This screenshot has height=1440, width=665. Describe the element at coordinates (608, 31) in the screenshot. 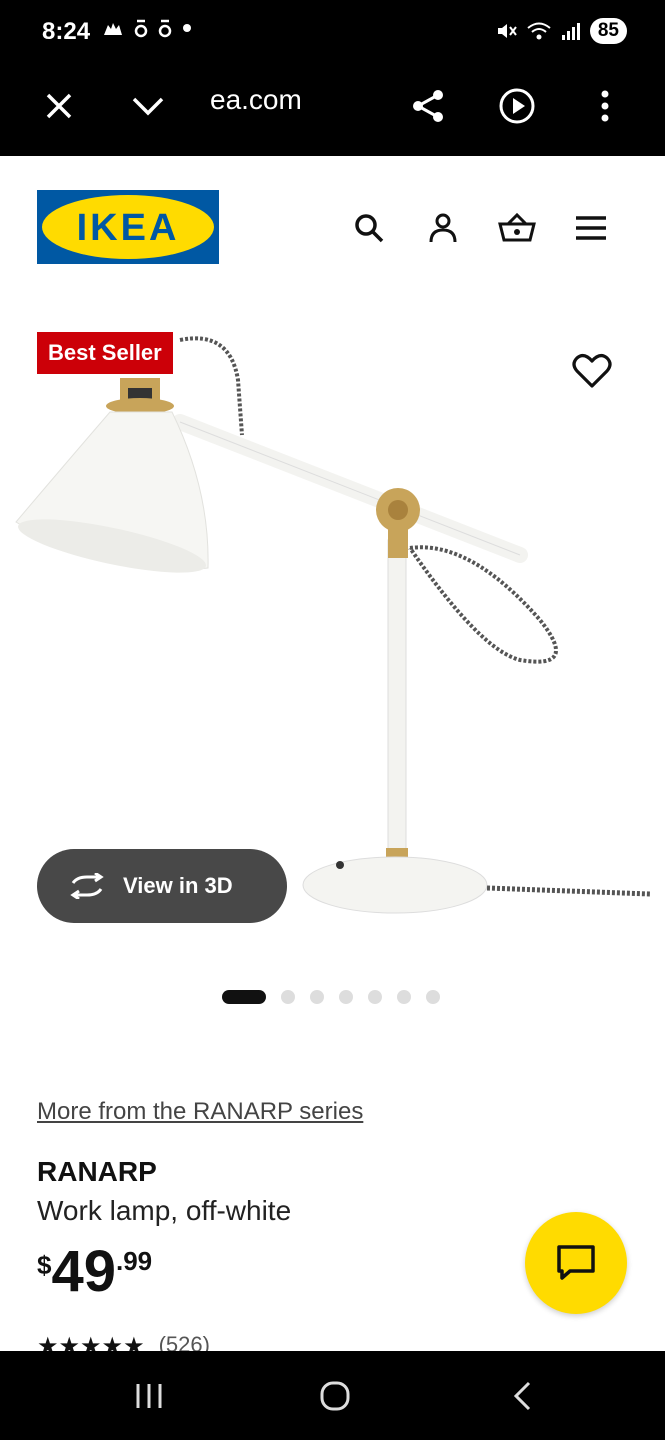

I see `battery-indicator: 85` at that location.